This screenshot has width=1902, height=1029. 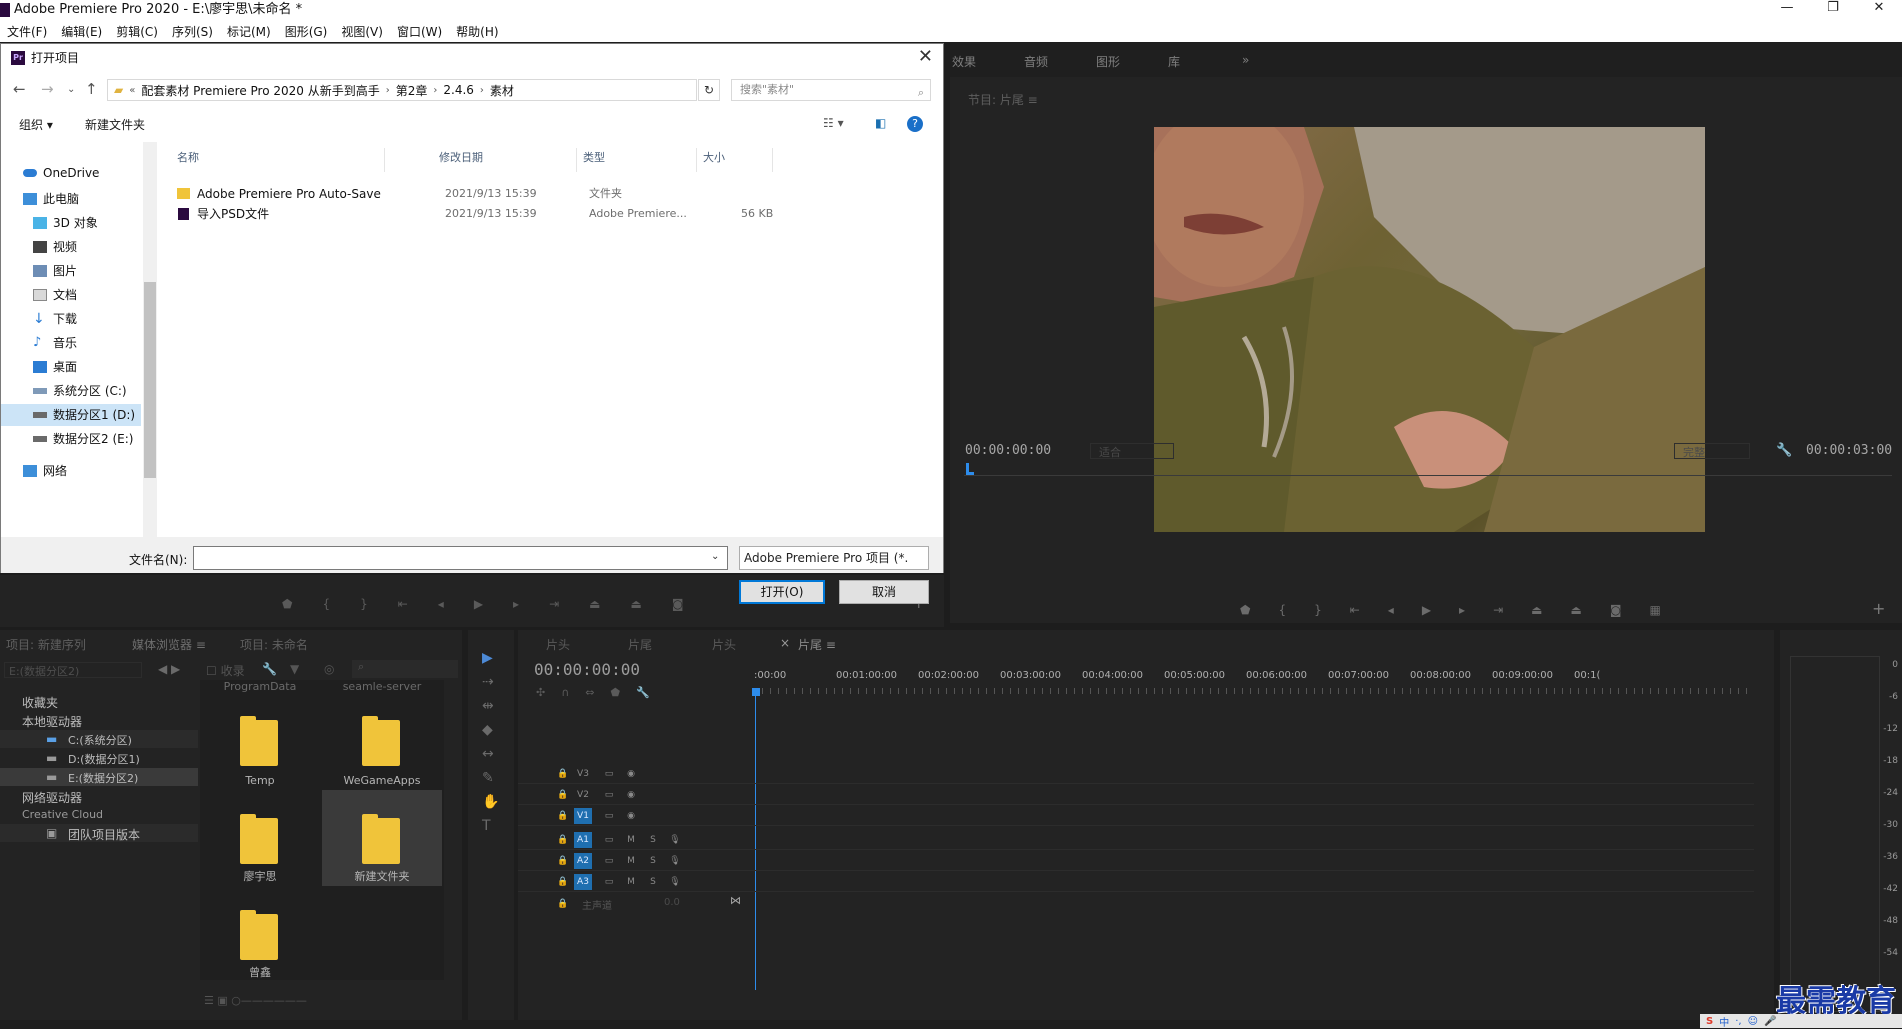 What do you see at coordinates (785, 643) in the screenshot?
I see `tab-close-button: ×` at bounding box center [785, 643].